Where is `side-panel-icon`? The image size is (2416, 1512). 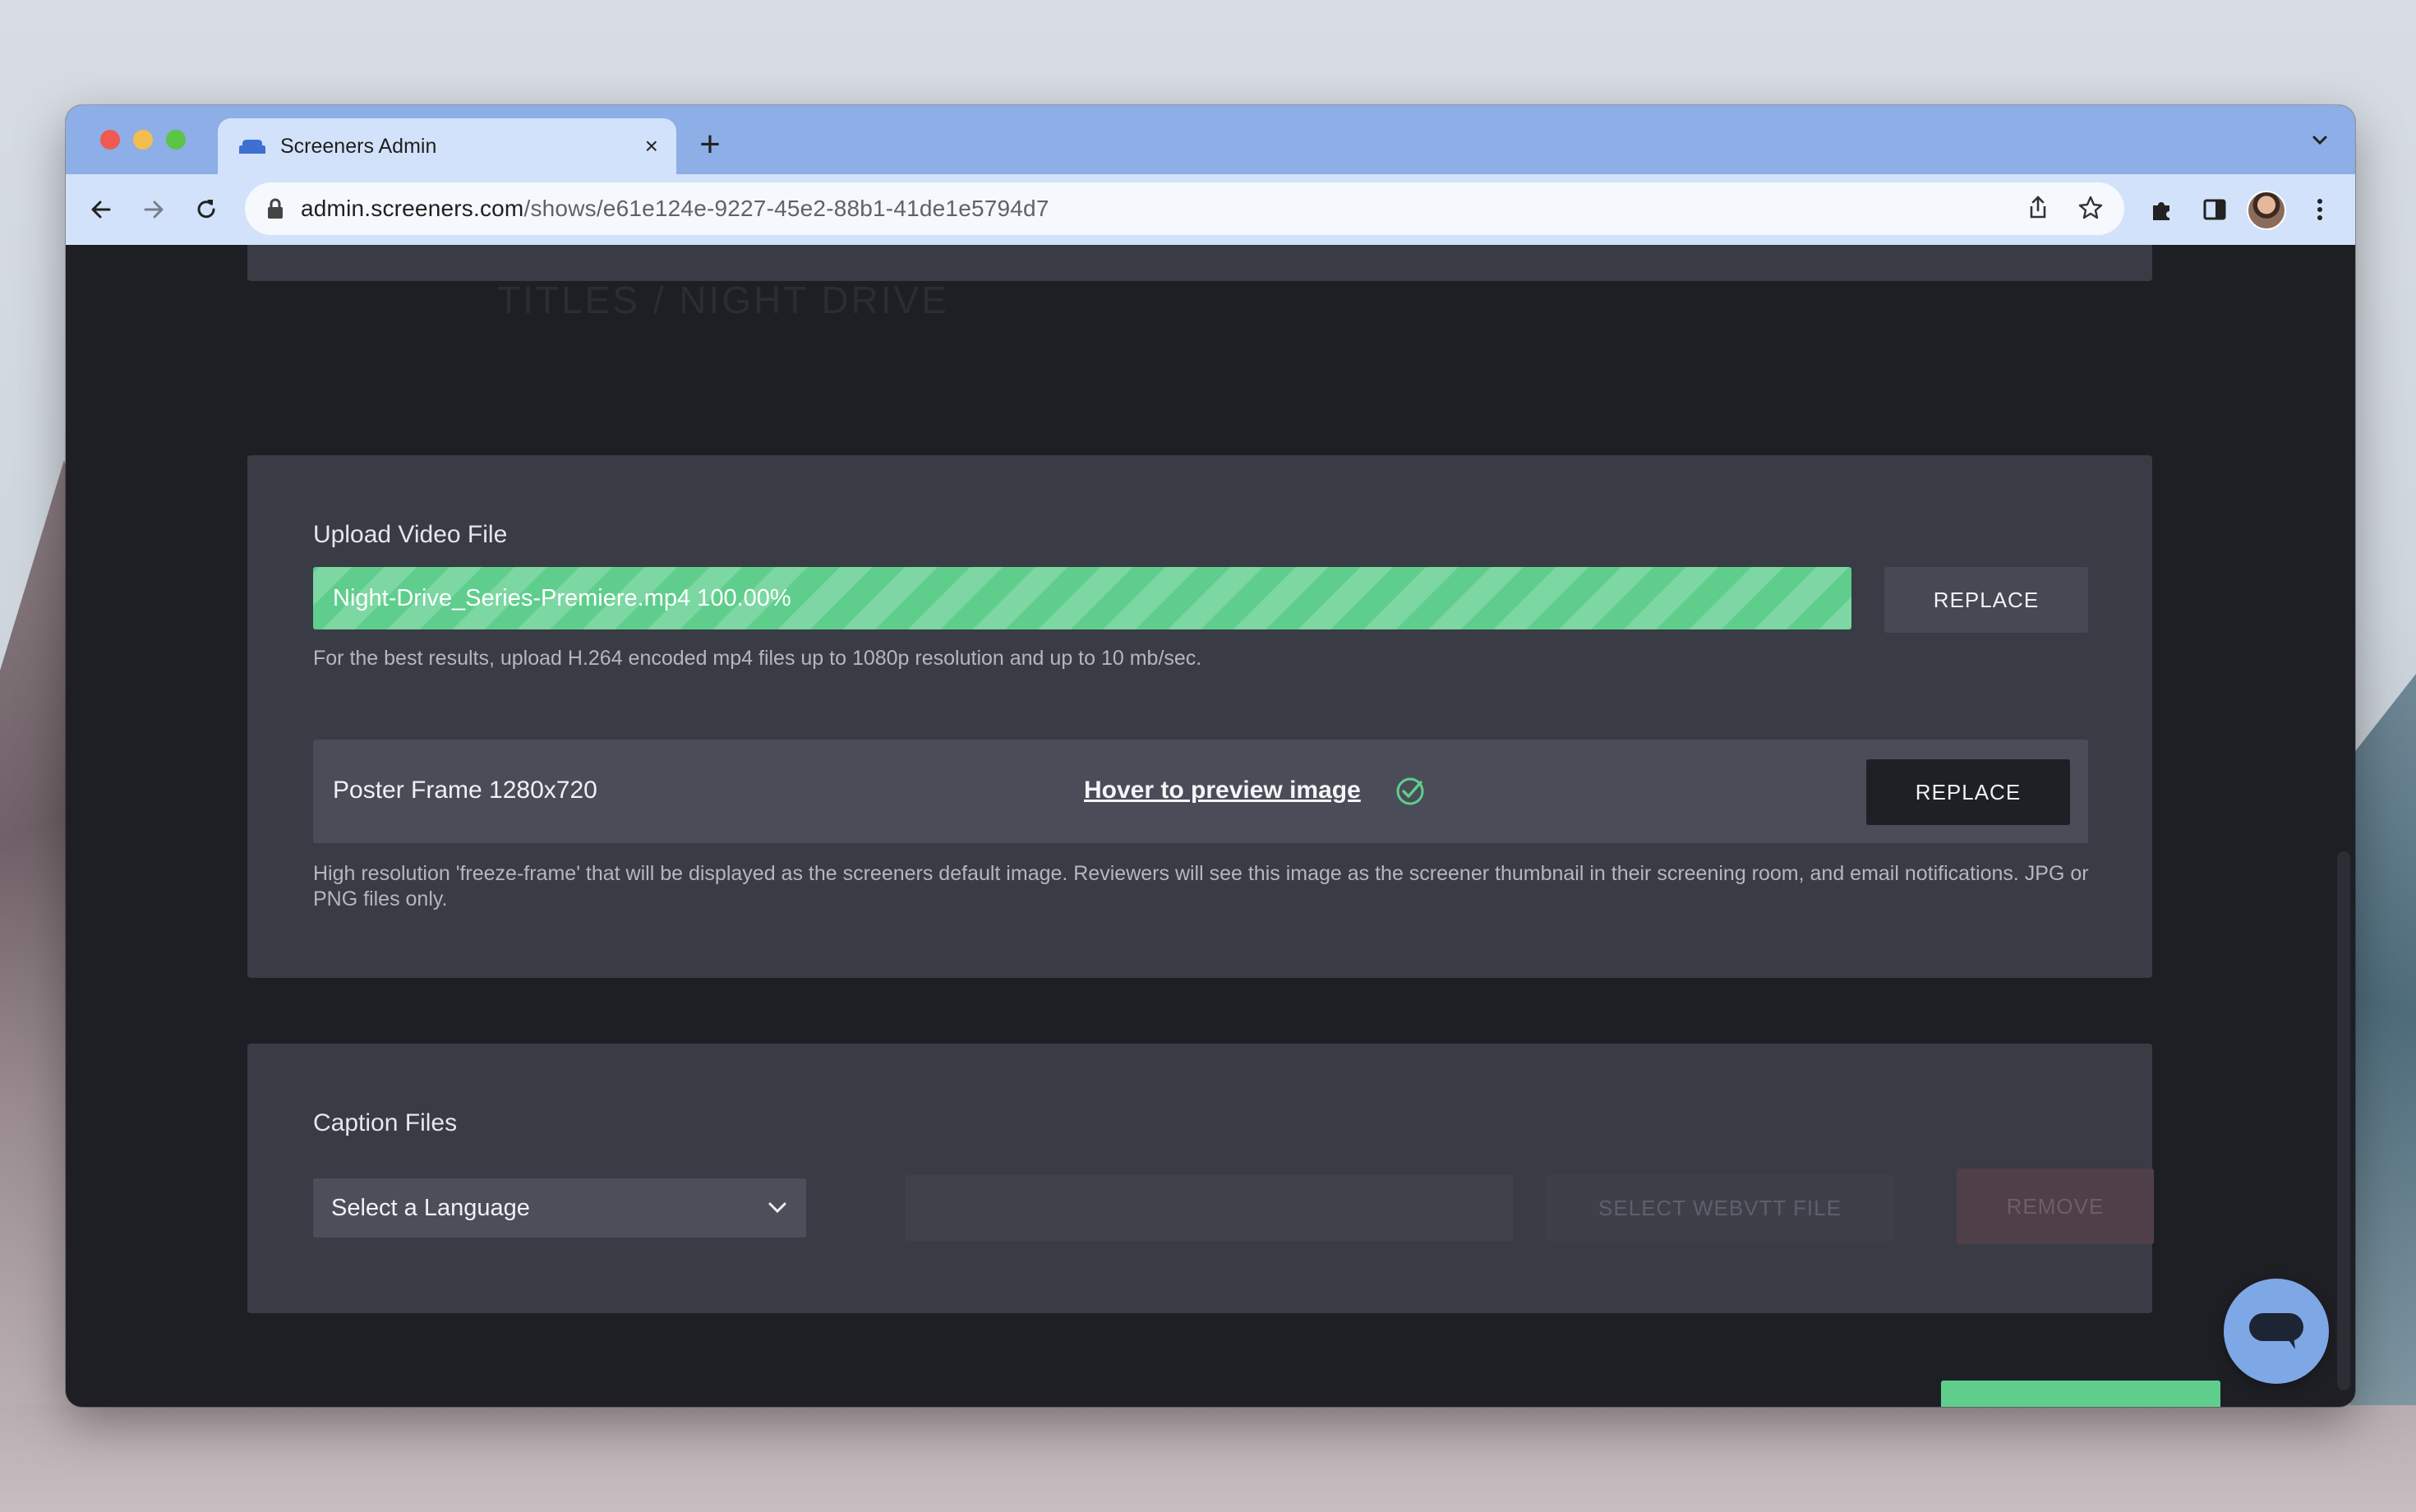 side-panel-icon is located at coordinates (2215, 209).